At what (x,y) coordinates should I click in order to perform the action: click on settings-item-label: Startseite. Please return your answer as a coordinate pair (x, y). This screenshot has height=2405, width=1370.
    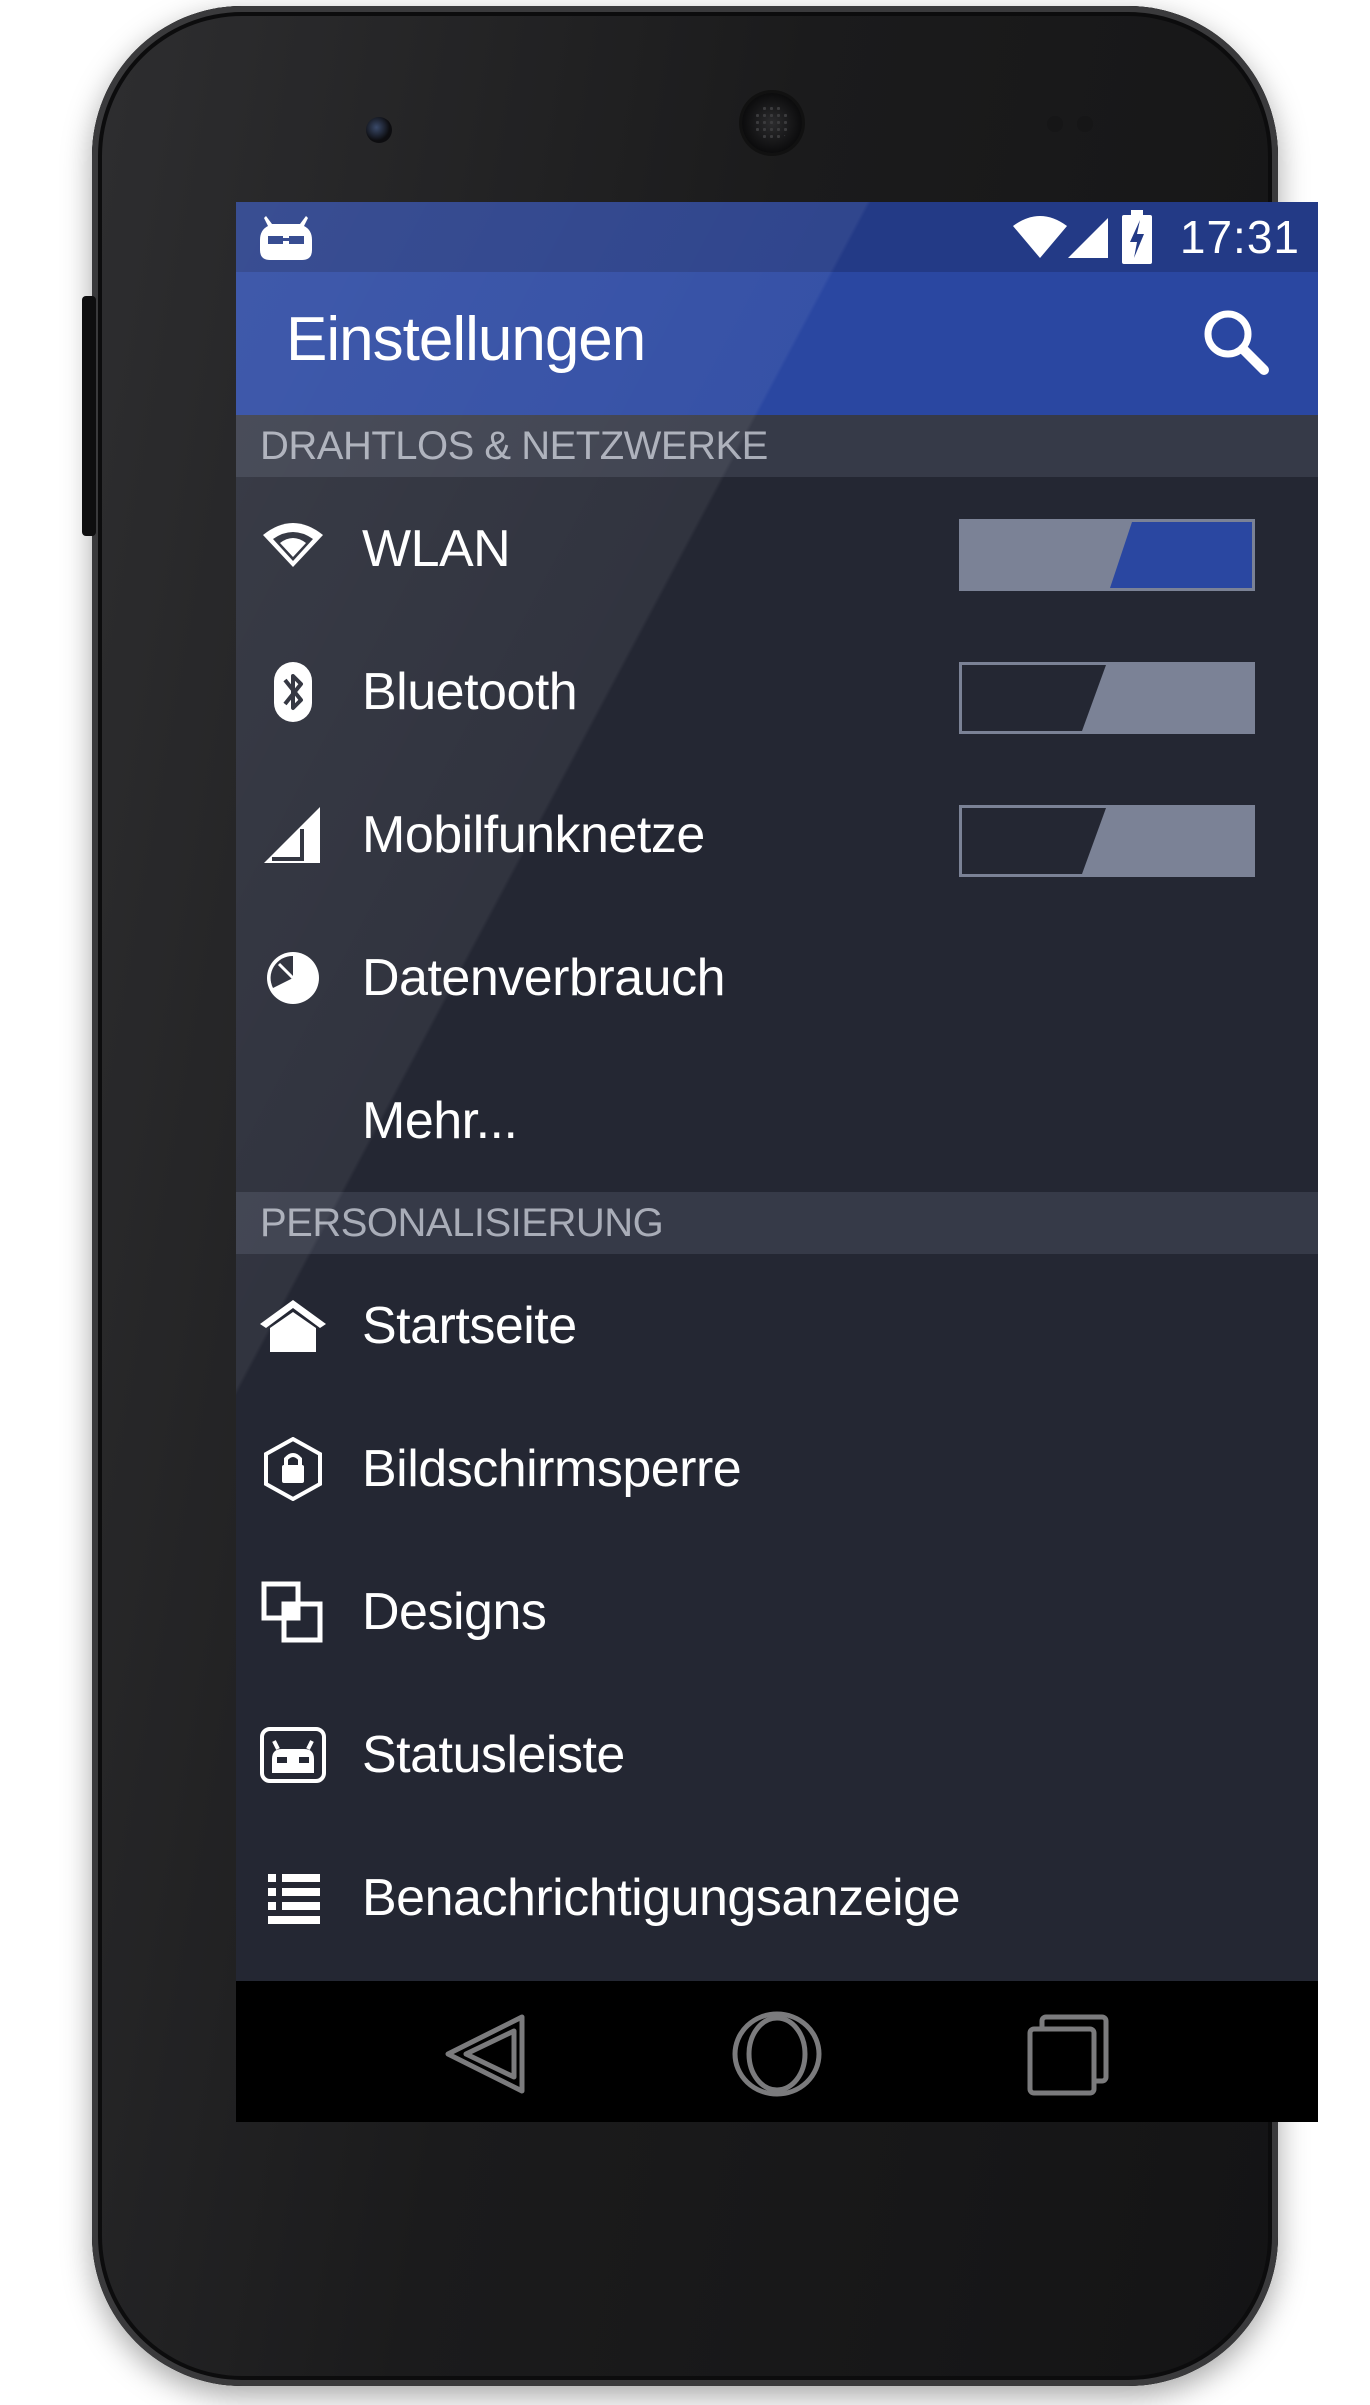
    Looking at the image, I should click on (469, 1326).